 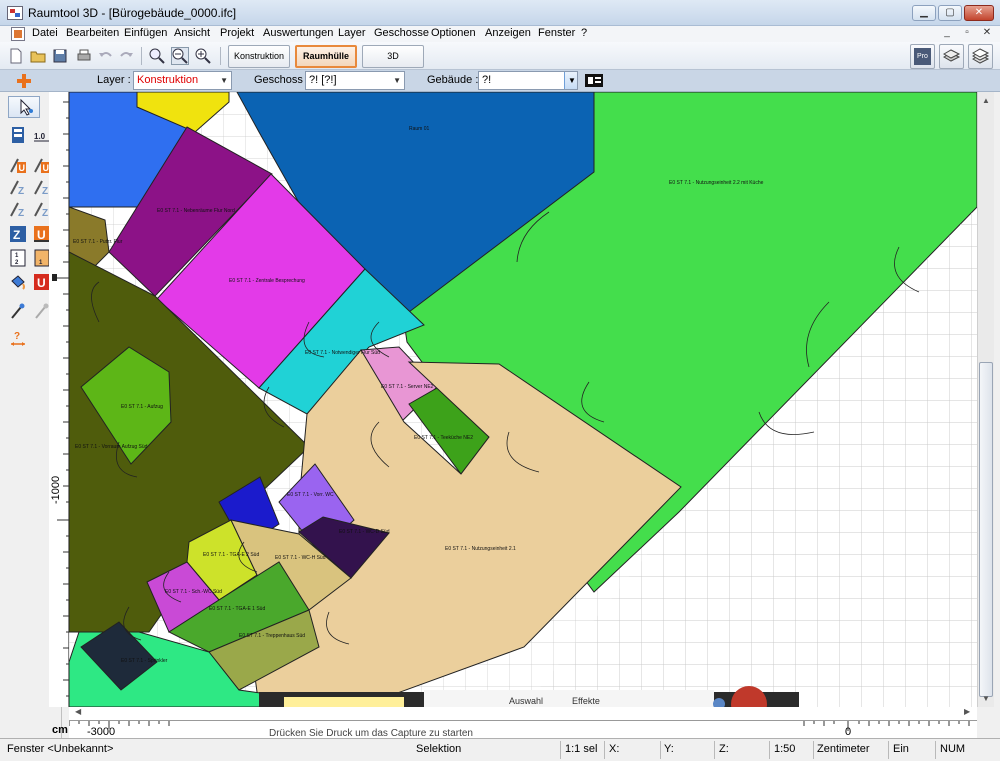 I want to click on status-y: Y:, so click(x=669, y=749).